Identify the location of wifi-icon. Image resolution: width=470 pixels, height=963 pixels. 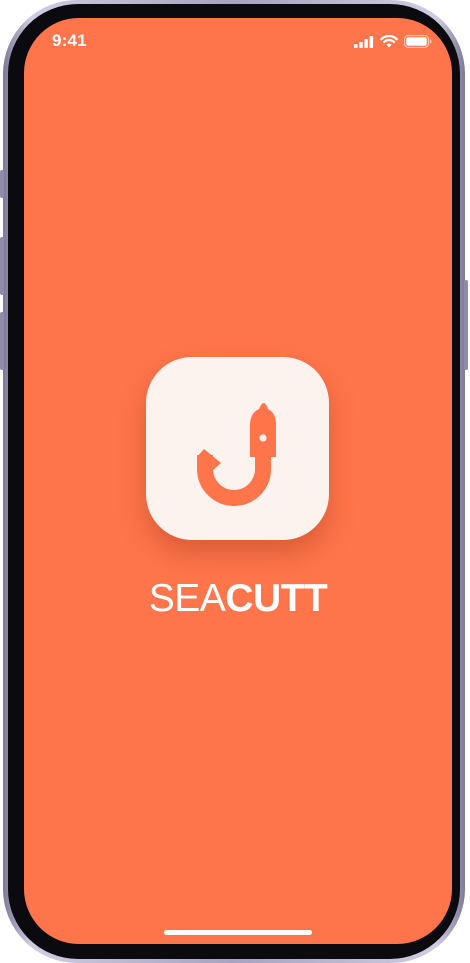
(389, 41).